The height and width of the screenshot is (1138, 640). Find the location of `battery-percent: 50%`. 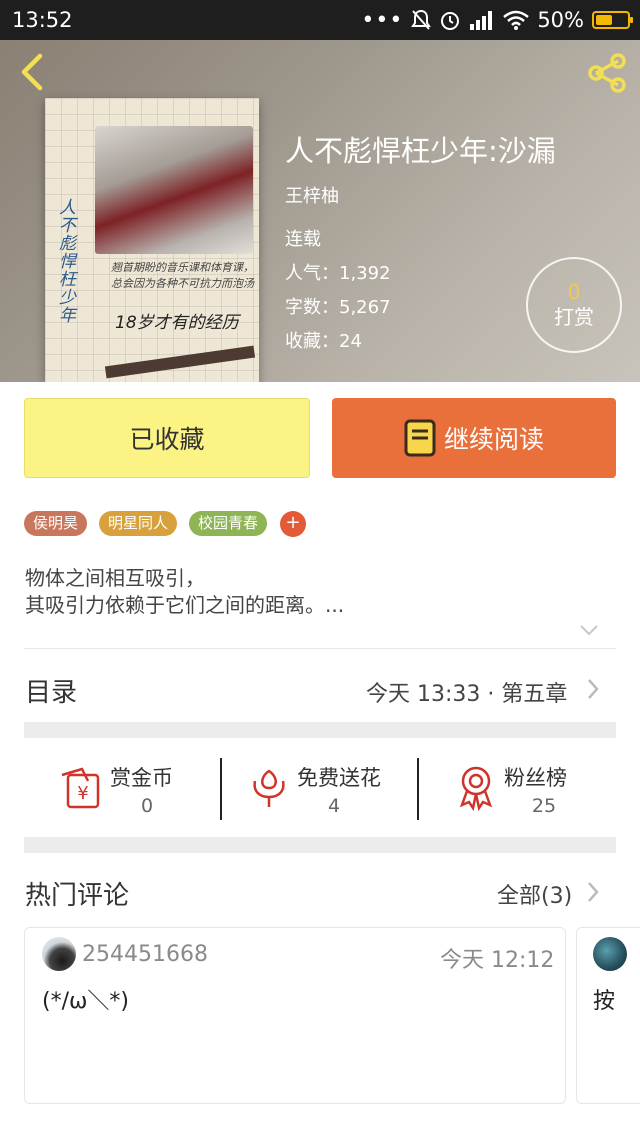

battery-percent: 50% is located at coordinates (560, 20).